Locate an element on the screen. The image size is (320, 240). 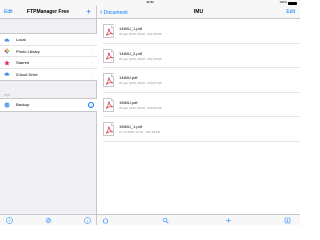
search-icon is located at coordinates (165, 220).